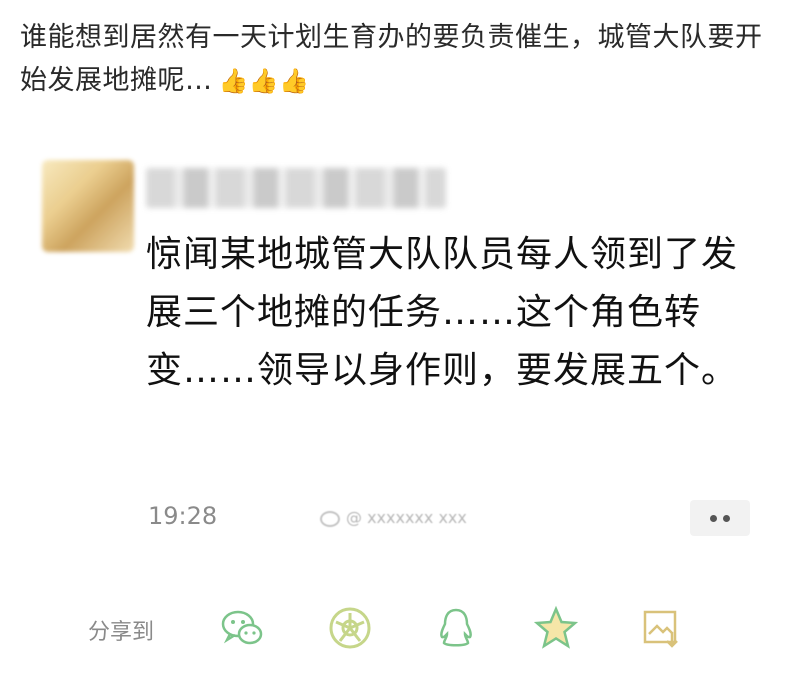 The height and width of the screenshot is (683, 800). What do you see at coordinates (183, 516) in the screenshot?
I see `comment-time: 19:28` at bounding box center [183, 516].